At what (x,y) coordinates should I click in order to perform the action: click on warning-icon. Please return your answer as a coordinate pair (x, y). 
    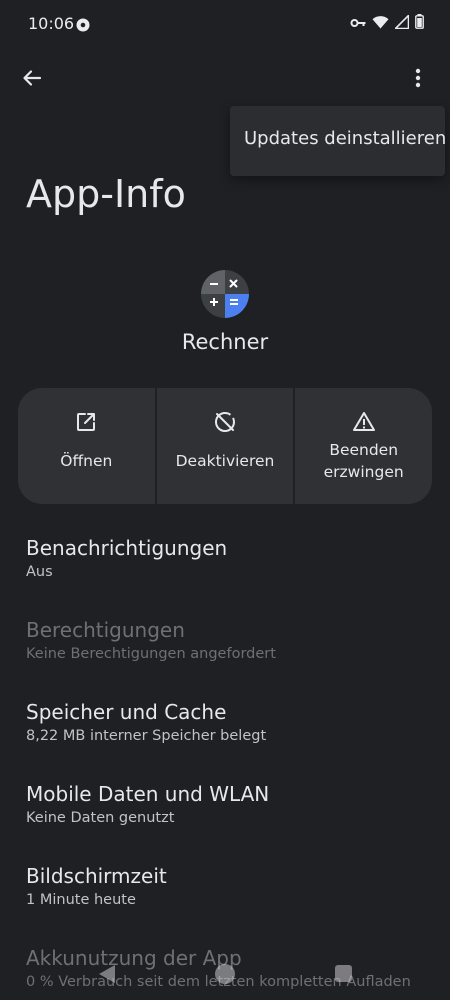
    Looking at the image, I should click on (364, 422).